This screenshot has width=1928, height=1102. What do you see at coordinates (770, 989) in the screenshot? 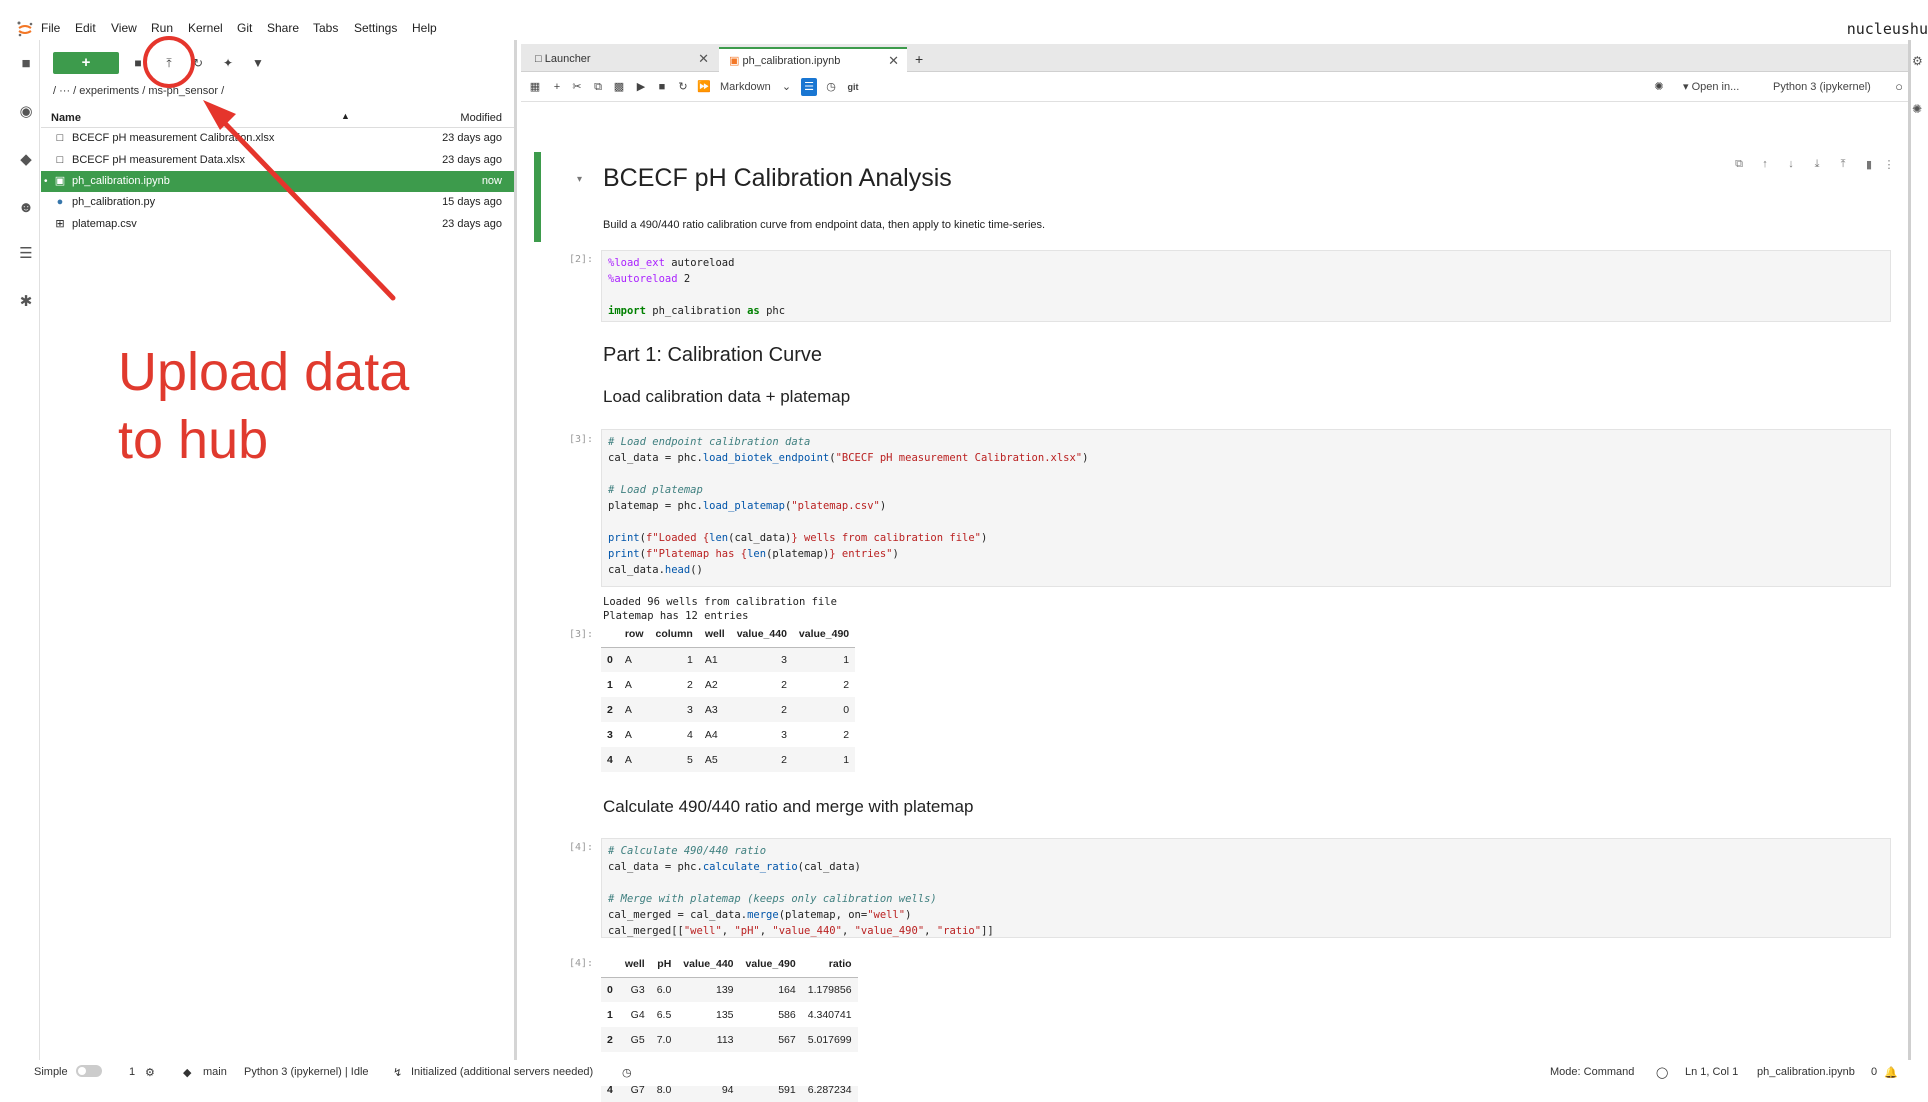
I see `table-cell: 164` at bounding box center [770, 989].